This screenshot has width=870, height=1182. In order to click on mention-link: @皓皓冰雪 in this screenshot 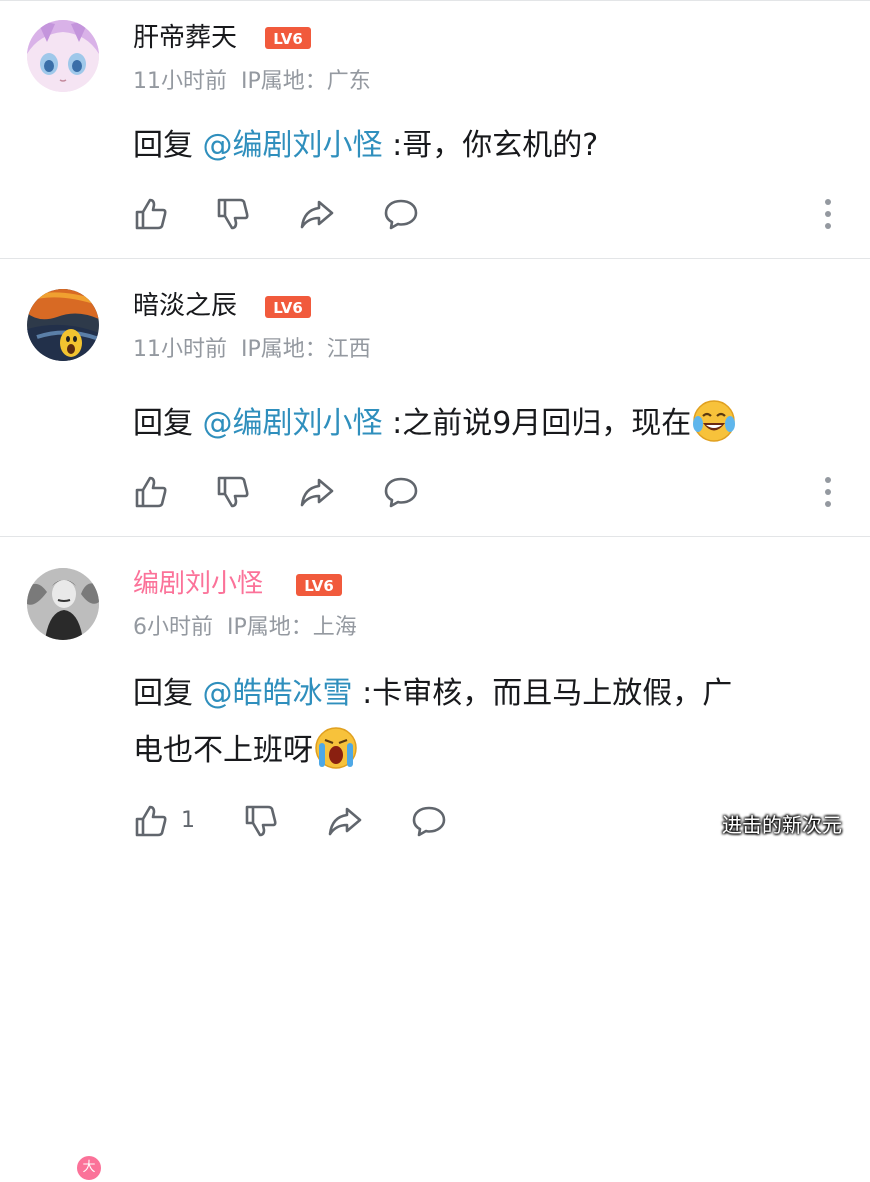, I will do `click(278, 693)`.